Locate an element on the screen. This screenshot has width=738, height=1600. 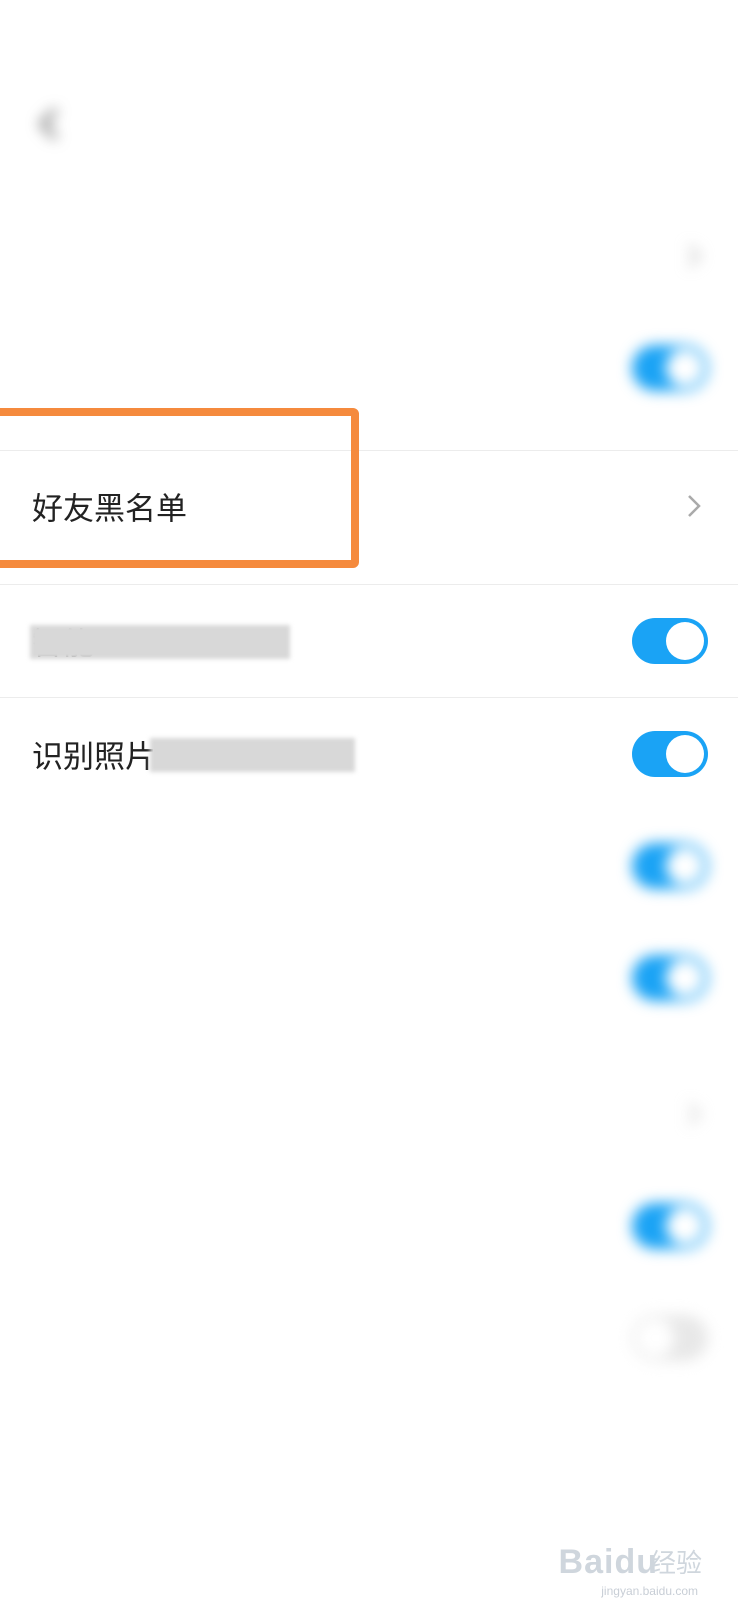
back-arrow-icon is located at coordinates (50, 124).